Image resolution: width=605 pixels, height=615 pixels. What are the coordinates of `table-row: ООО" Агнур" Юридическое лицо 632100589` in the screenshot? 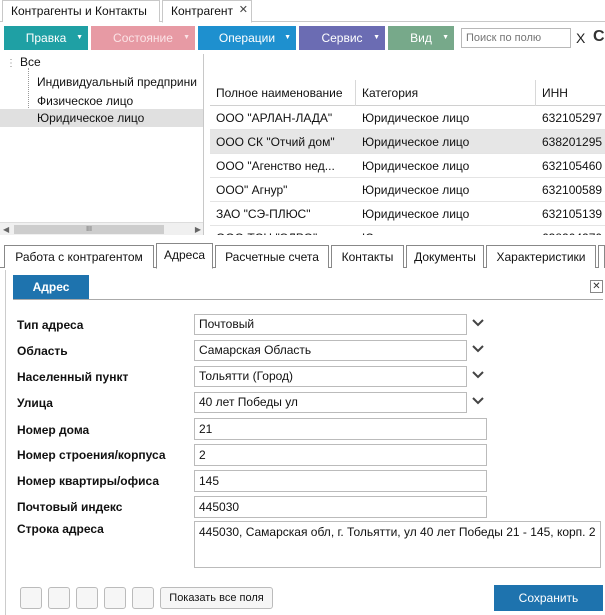 It's located at (407, 190).